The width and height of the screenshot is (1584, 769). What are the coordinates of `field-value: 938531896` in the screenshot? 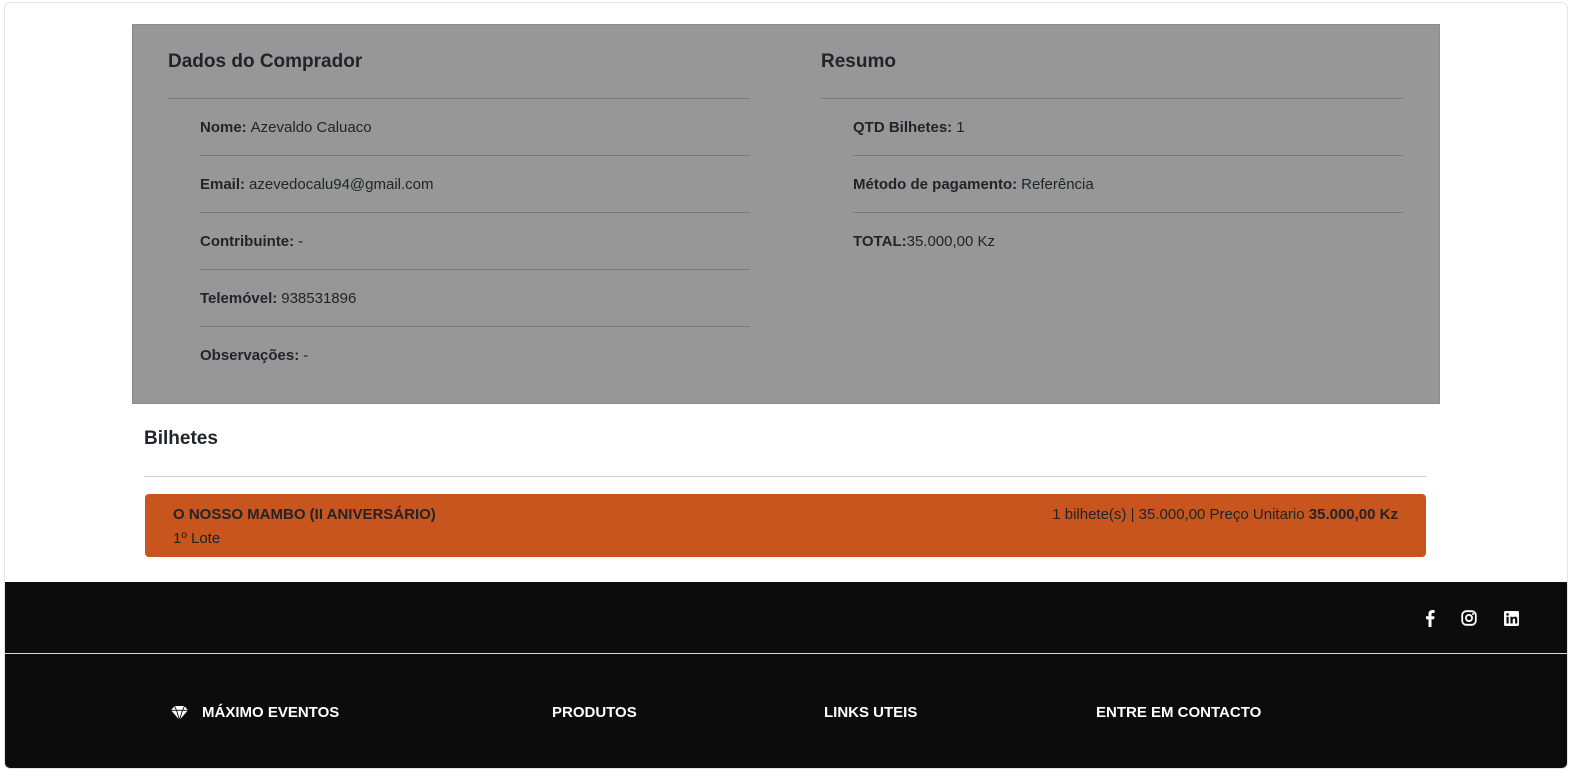 It's located at (319, 298).